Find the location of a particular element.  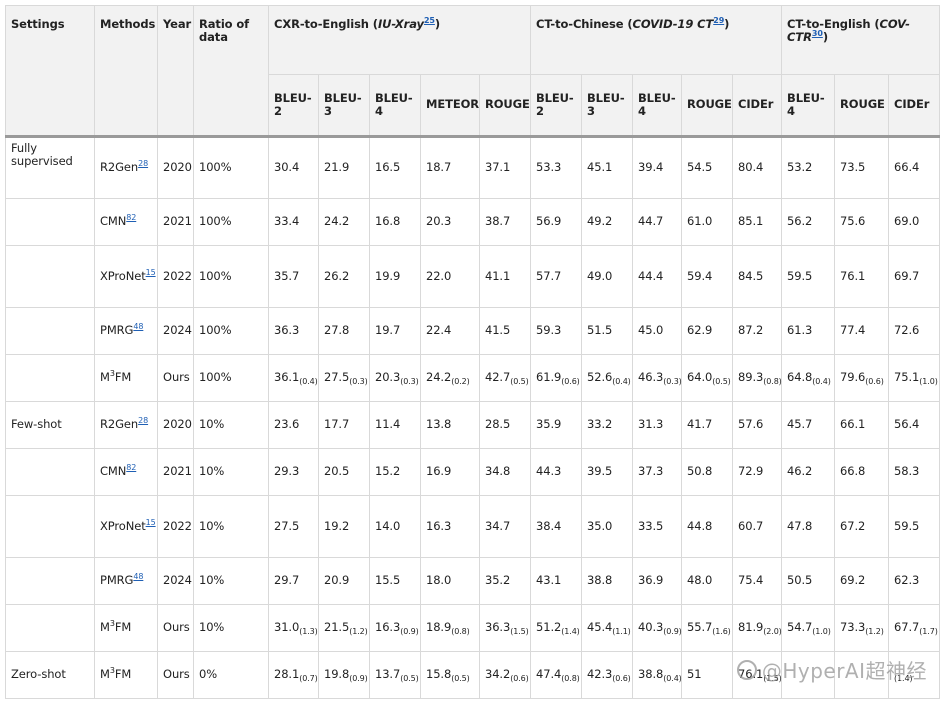

value-cell: 54.7(1.0) is located at coordinates (808, 628).